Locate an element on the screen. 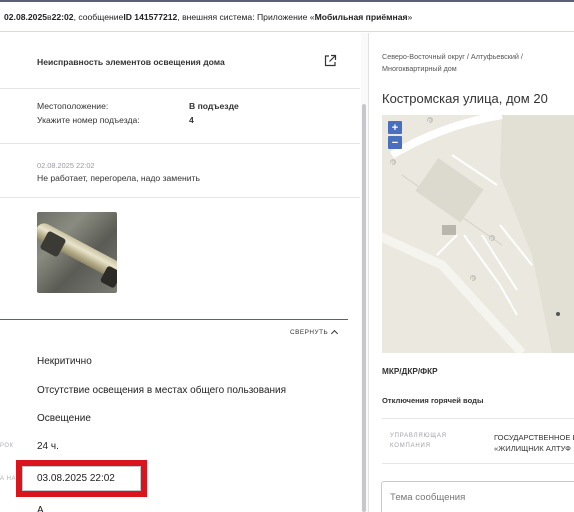 This screenshot has width=574, height=512. zoom-in-button: + is located at coordinates (395, 127).